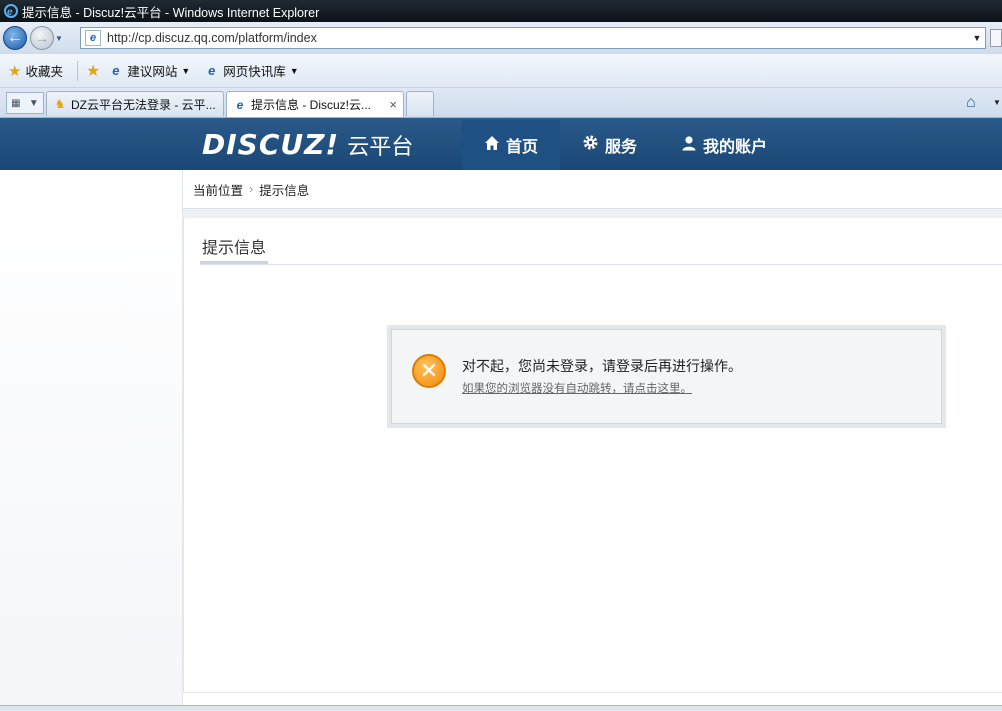 The width and height of the screenshot is (1002, 711). Describe the element at coordinates (592, 189) in the screenshot. I see `breadcrumb: 当前位置 › 提示信息` at that location.